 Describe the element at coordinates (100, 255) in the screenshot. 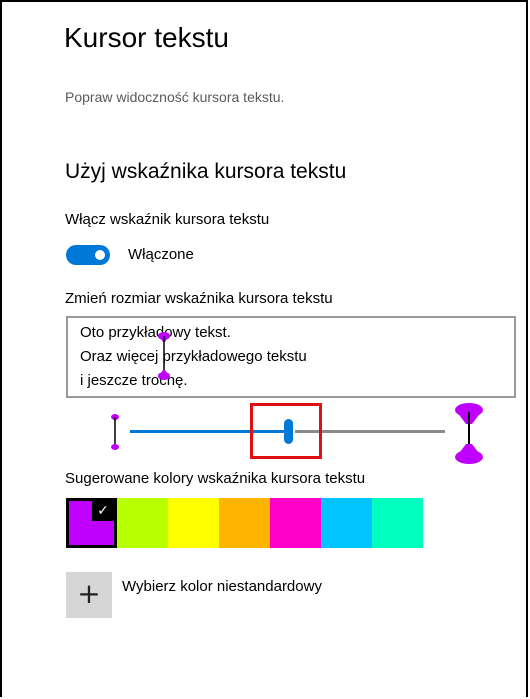

I see `toggle-knob` at that location.